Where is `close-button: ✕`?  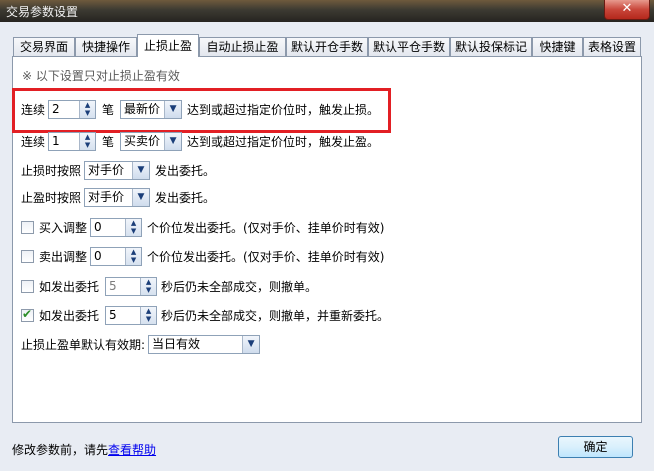 close-button: ✕ is located at coordinates (627, 10).